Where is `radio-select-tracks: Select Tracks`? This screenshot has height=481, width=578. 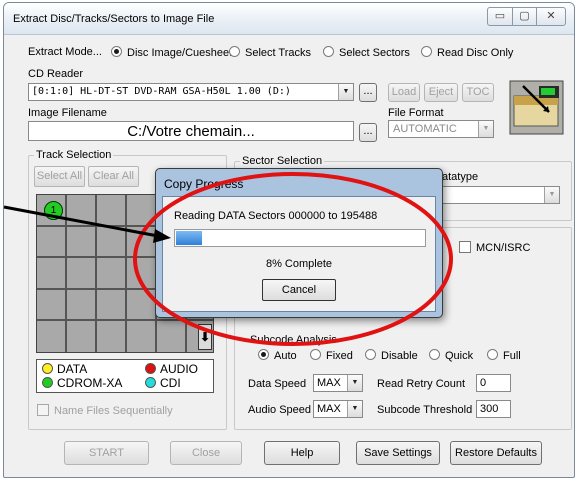 radio-select-tracks: Select Tracks is located at coordinates (270, 52).